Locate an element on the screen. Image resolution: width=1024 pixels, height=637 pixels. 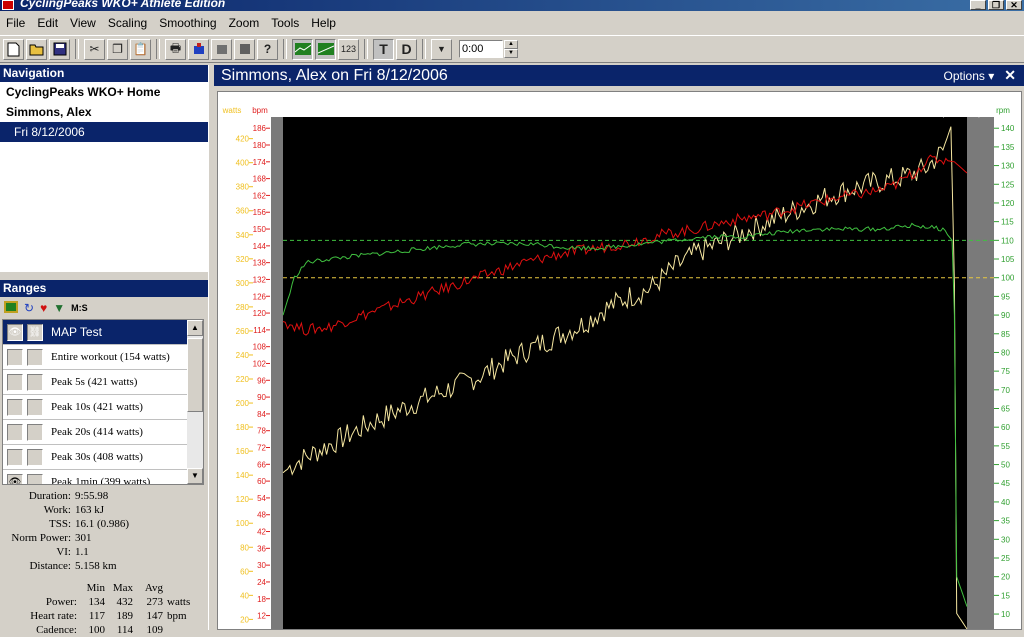
stat-vi: VI: 1.1 is located at coordinates (104, 552).